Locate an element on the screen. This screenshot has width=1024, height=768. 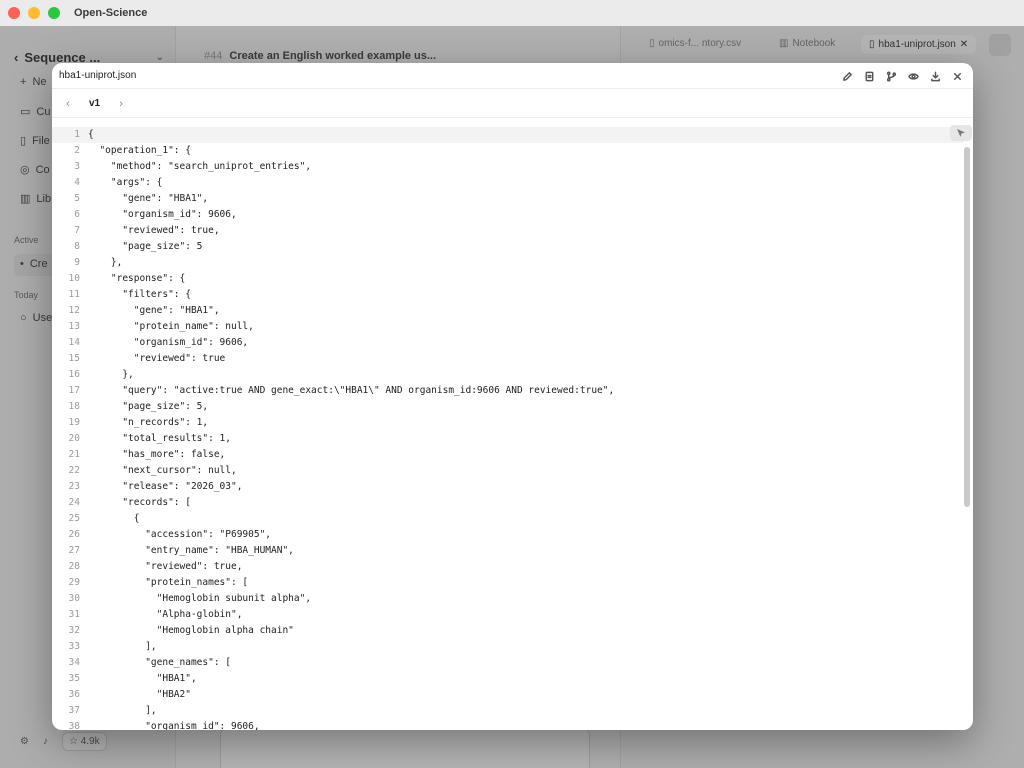
code-line: 5 "gene": "HBA1", is located at coordinates (508, 199).